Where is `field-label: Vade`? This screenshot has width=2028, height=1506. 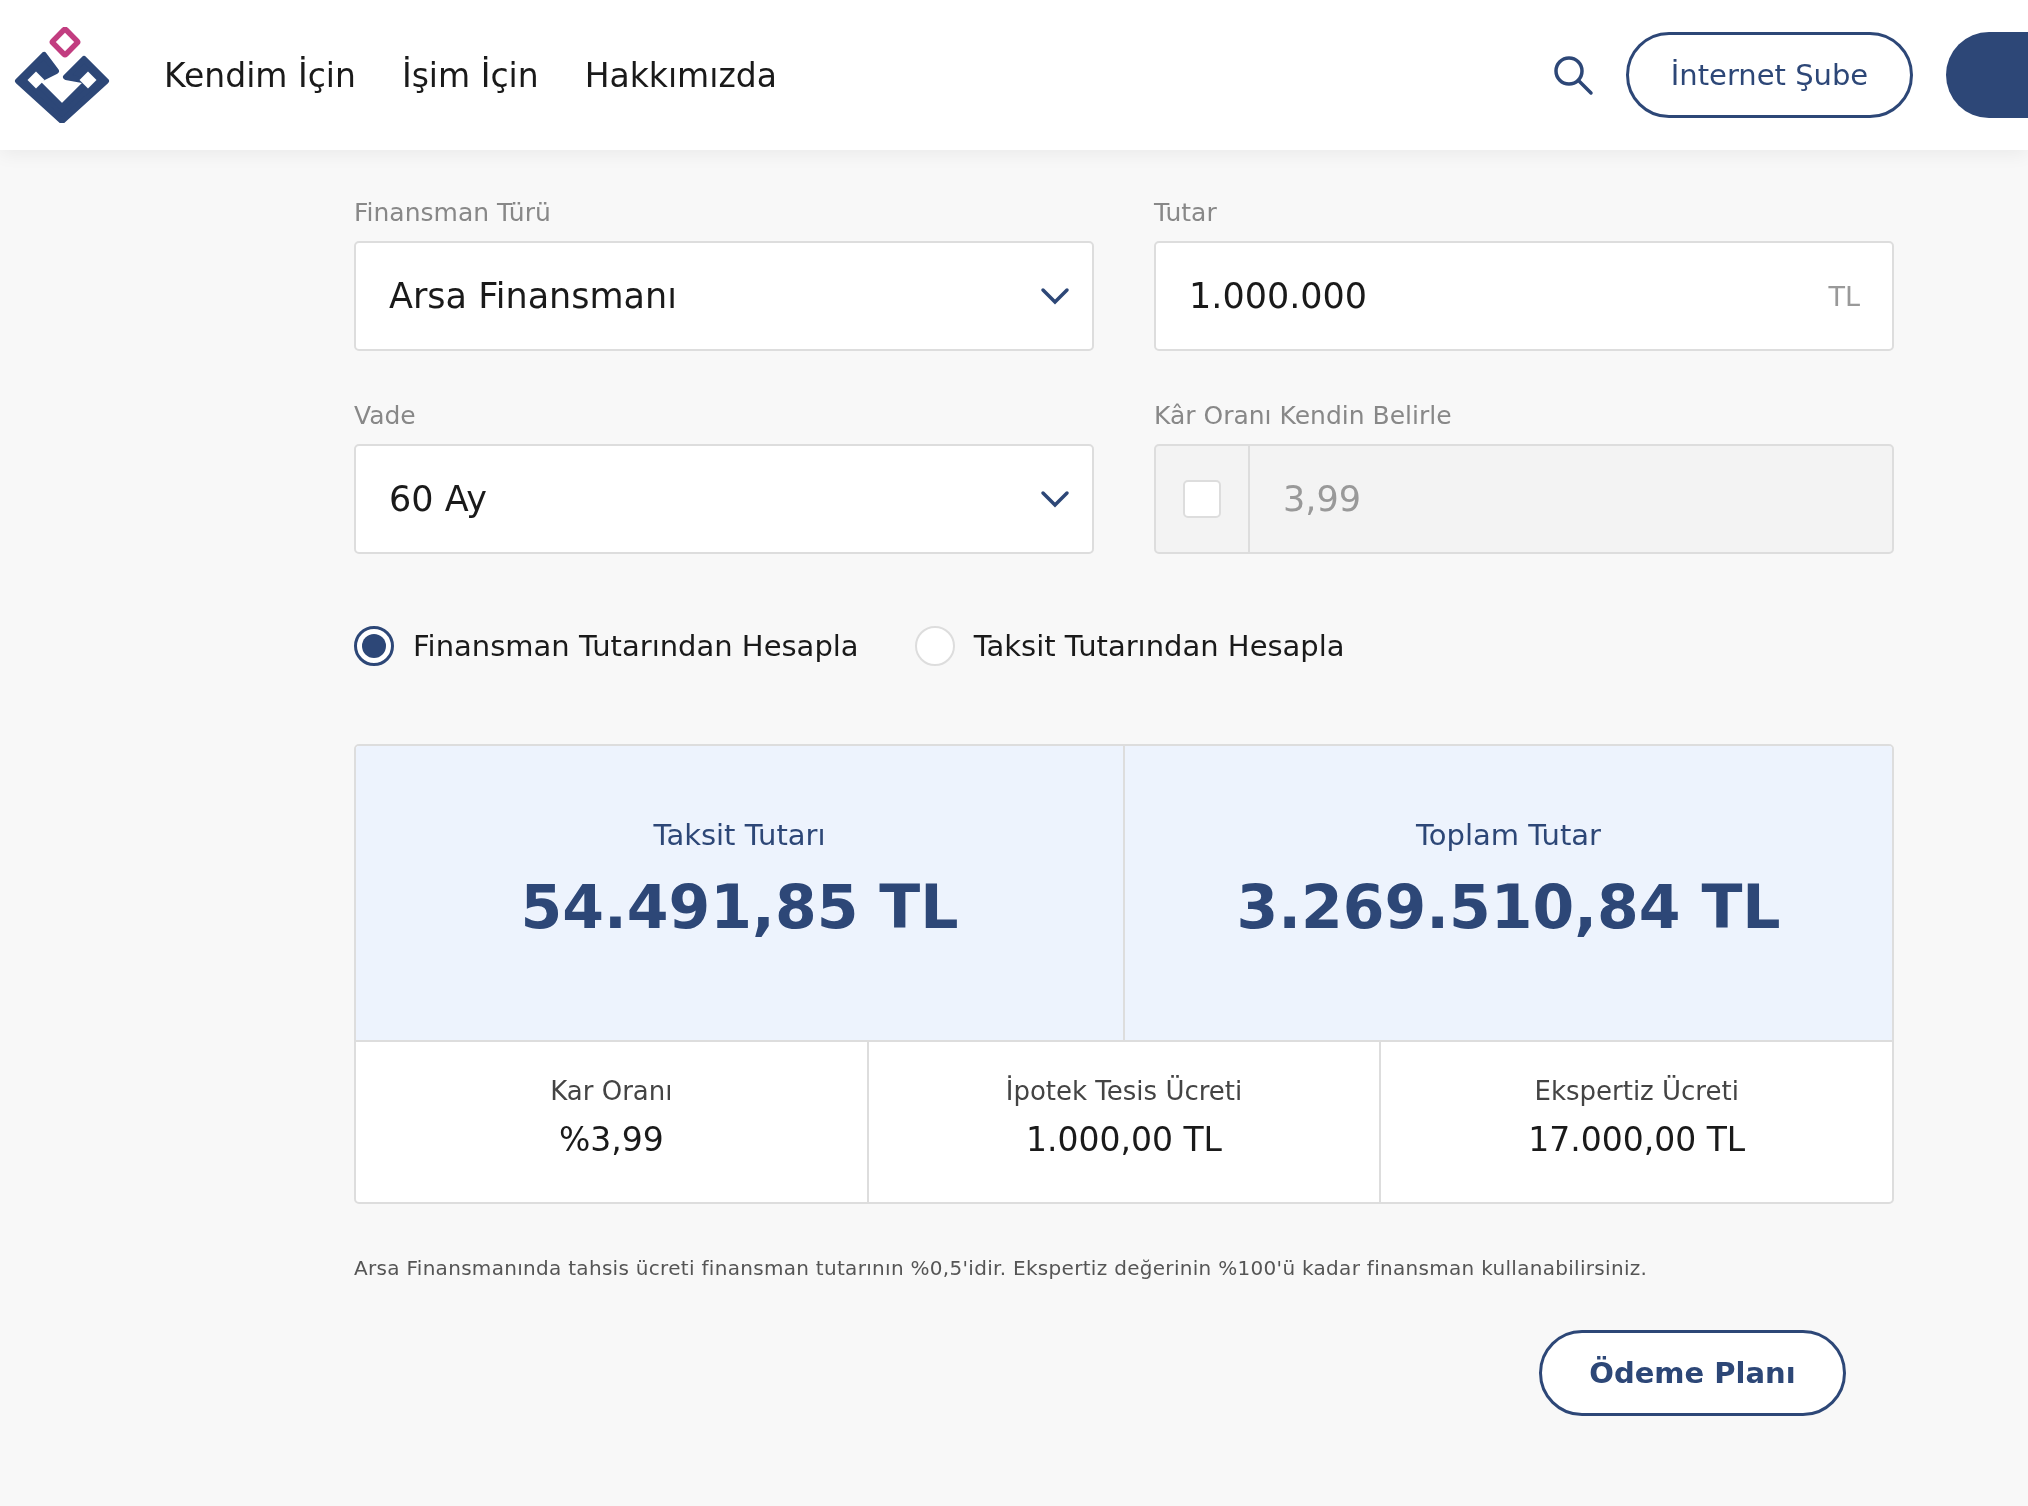
field-label: Vade is located at coordinates (385, 415).